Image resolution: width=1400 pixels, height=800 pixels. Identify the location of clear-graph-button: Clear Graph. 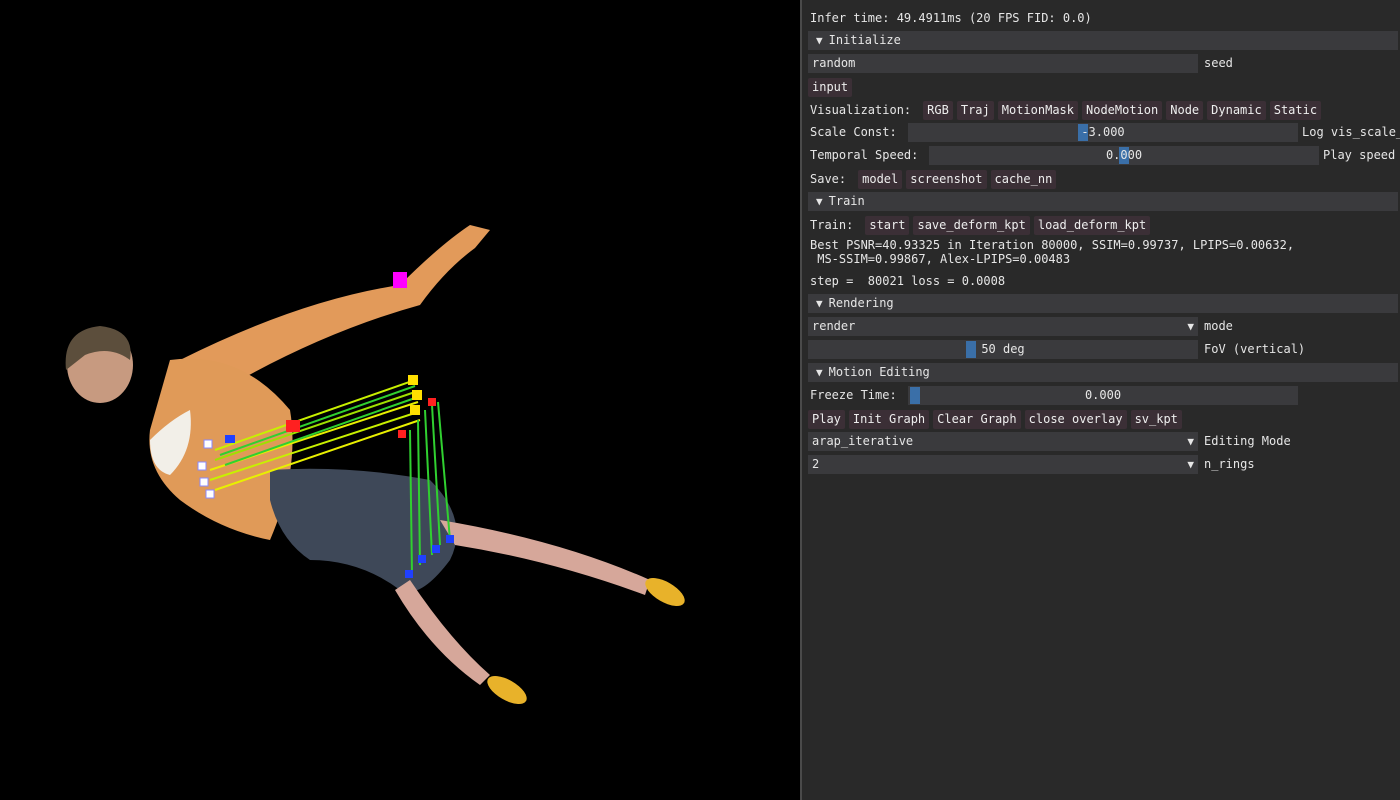
(977, 419).